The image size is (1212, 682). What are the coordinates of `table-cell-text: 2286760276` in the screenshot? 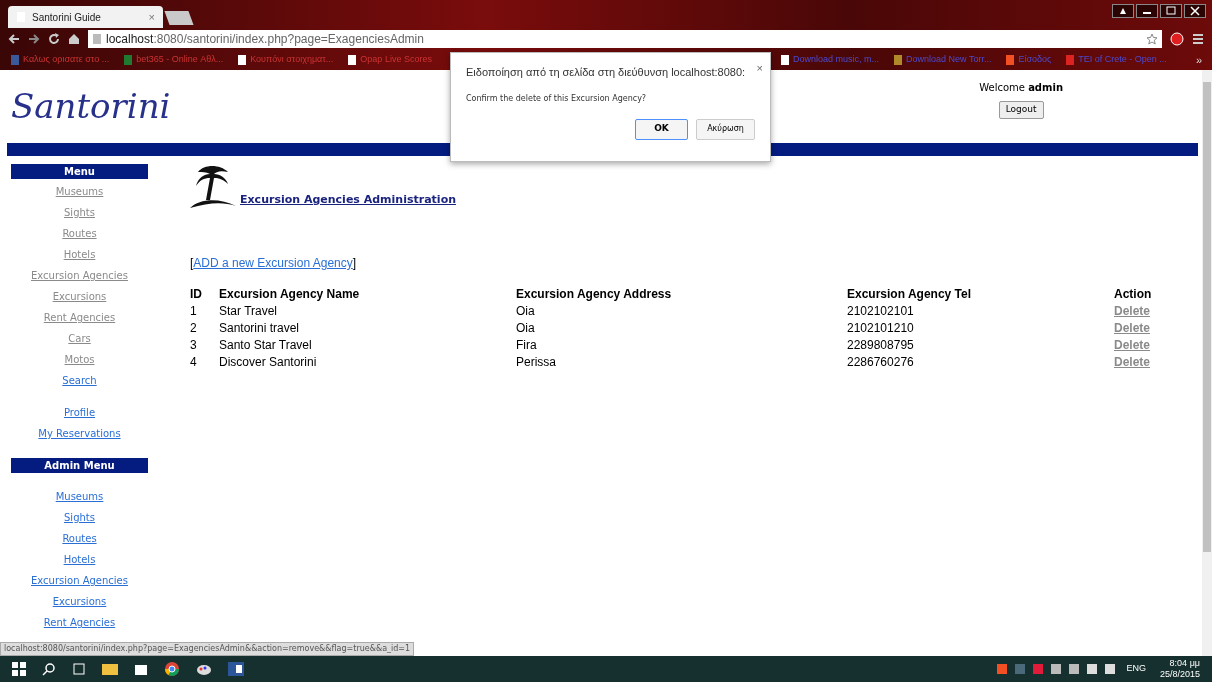 It's located at (881, 362).